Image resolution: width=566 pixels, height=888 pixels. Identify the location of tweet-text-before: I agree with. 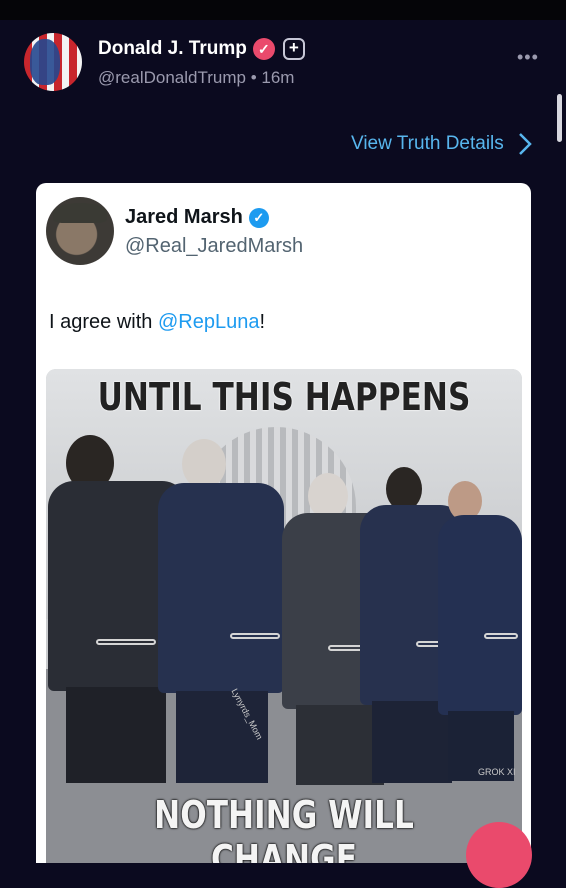
(103, 322).